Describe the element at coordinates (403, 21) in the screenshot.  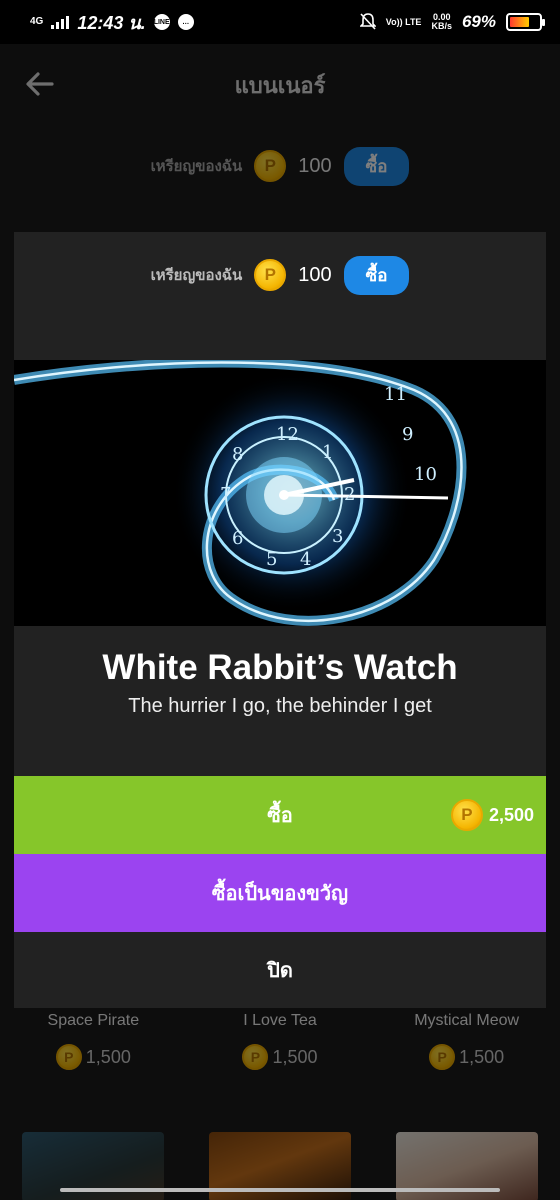
I see `volte-indicator: Vo)) LTE` at that location.